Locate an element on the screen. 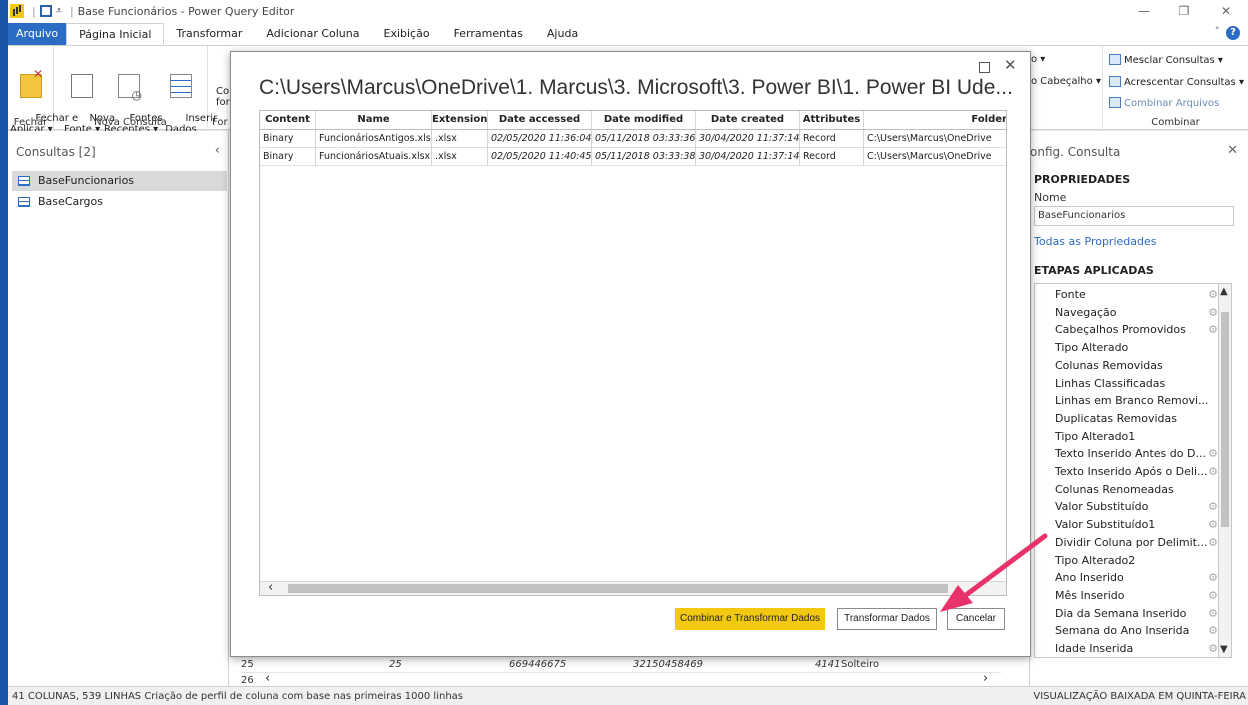 The height and width of the screenshot is (705, 1248). save-icon is located at coordinates (45, 11).